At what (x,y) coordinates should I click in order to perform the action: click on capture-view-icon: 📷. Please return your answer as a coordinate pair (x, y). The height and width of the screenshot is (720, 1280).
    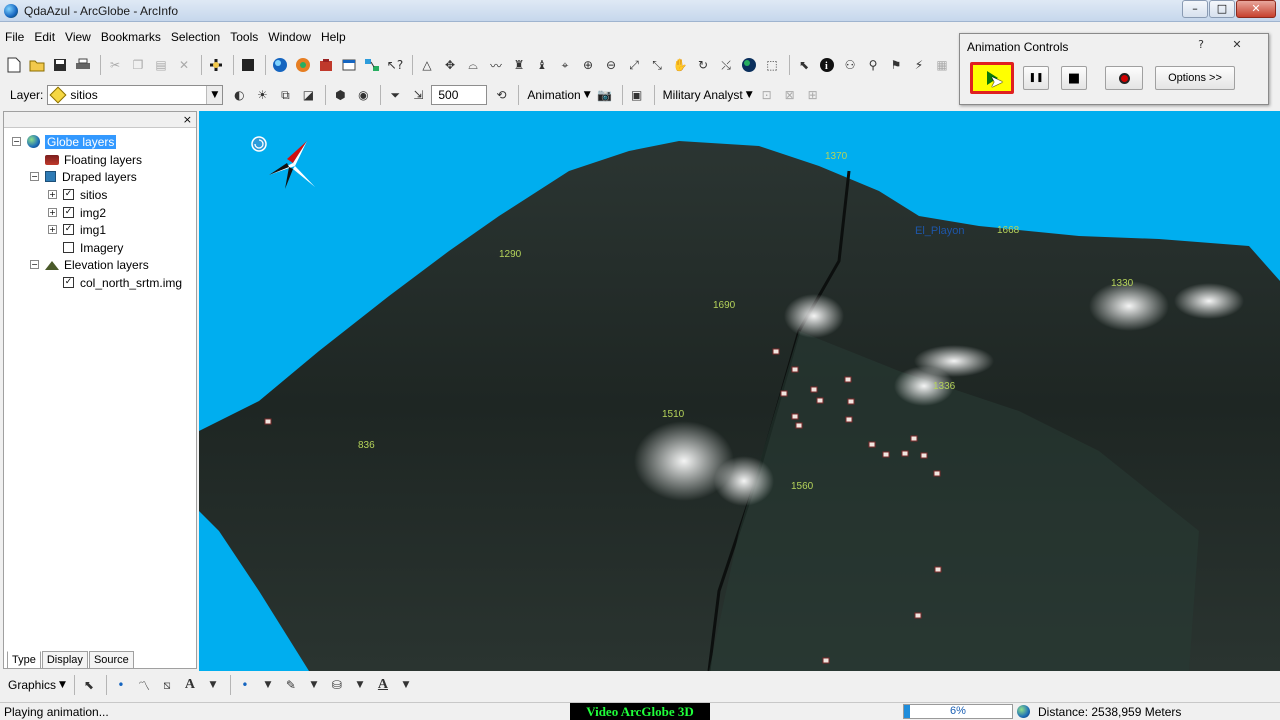
    Looking at the image, I should click on (605, 95).